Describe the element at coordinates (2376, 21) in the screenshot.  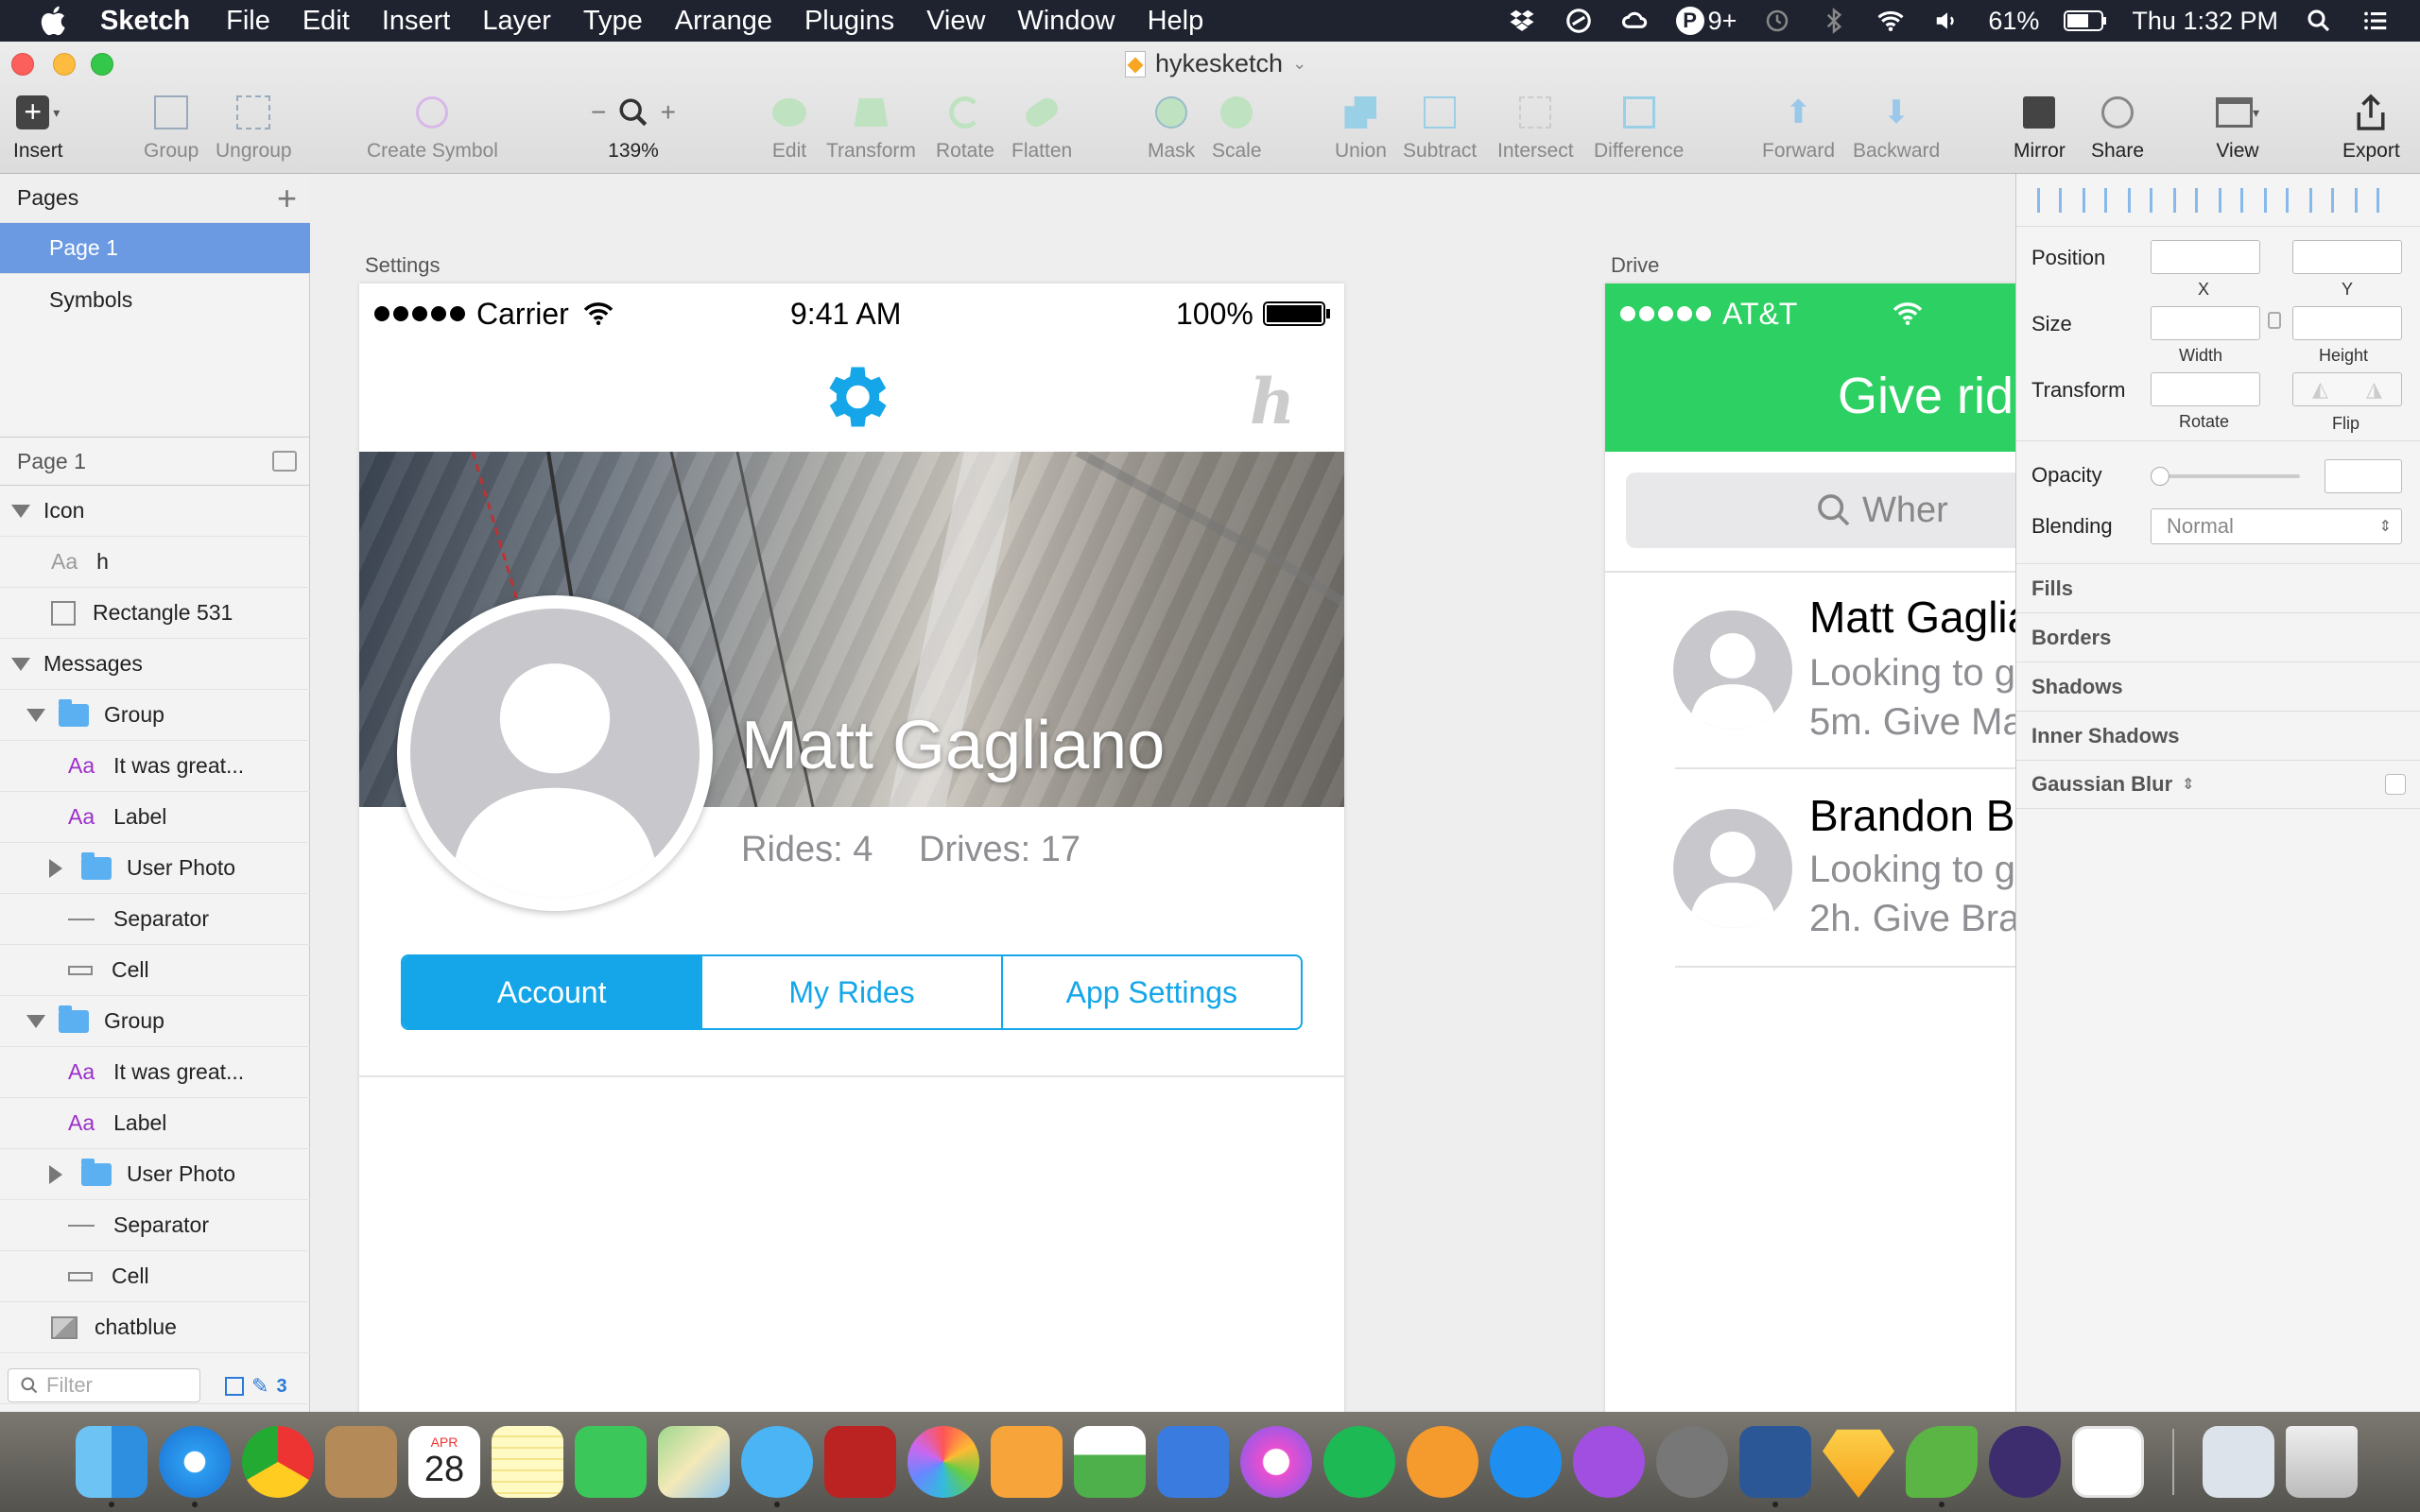
I see `notification-center-icon` at that location.